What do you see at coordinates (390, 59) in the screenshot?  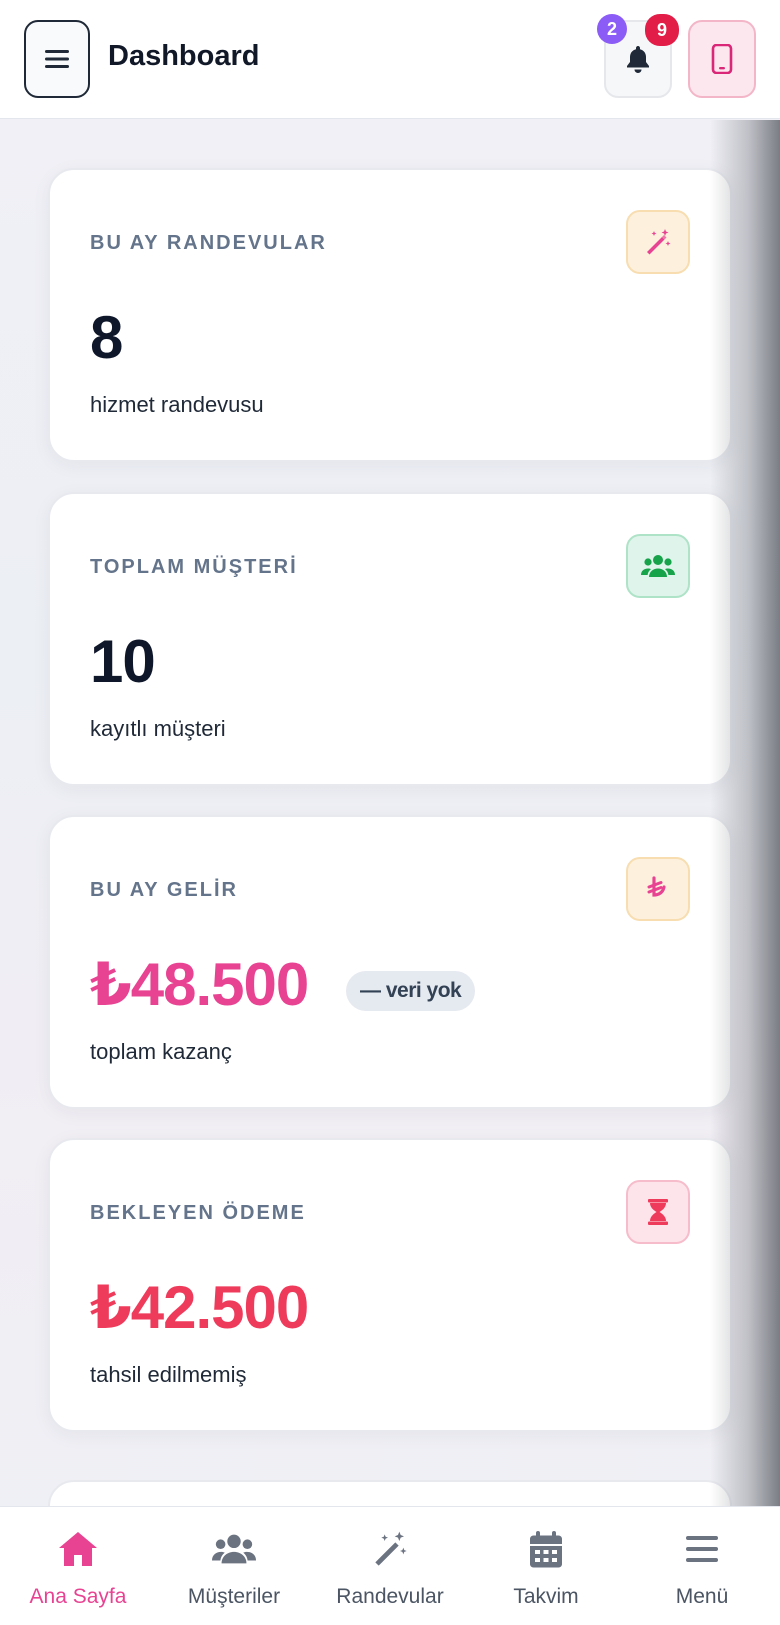 I see `top-header: Dashboard 2 9` at bounding box center [390, 59].